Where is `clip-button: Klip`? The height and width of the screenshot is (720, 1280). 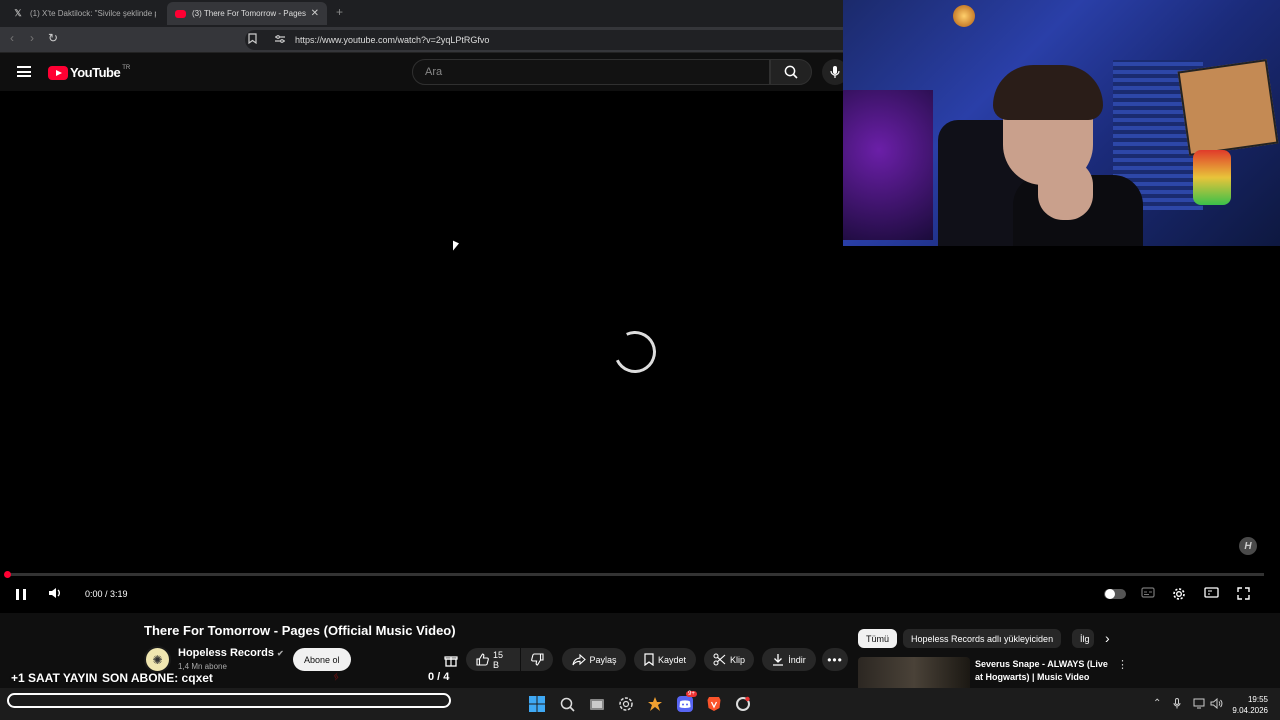
clip-button: Klip is located at coordinates (729, 659).